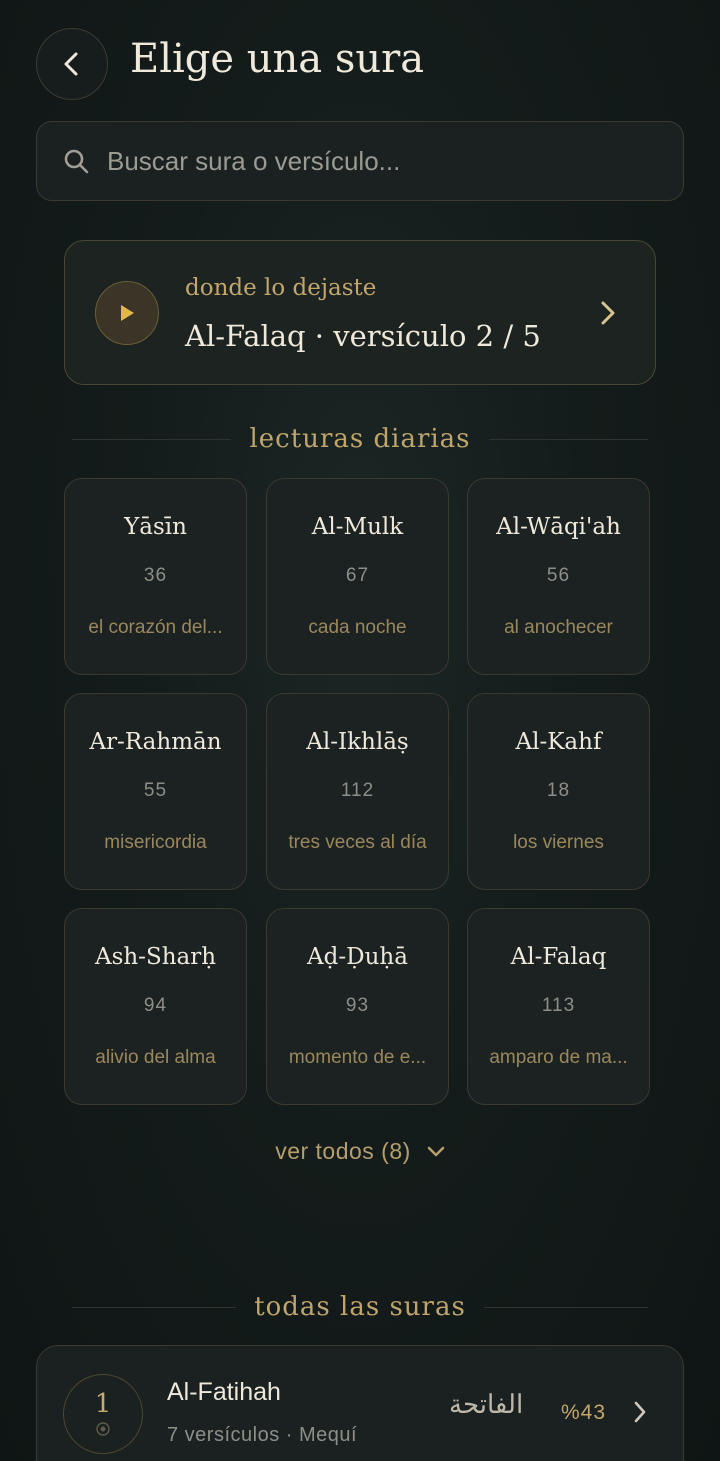  I want to click on daily-tile: Al-Wāqi'ah 56 al anochecer, so click(558, 576).